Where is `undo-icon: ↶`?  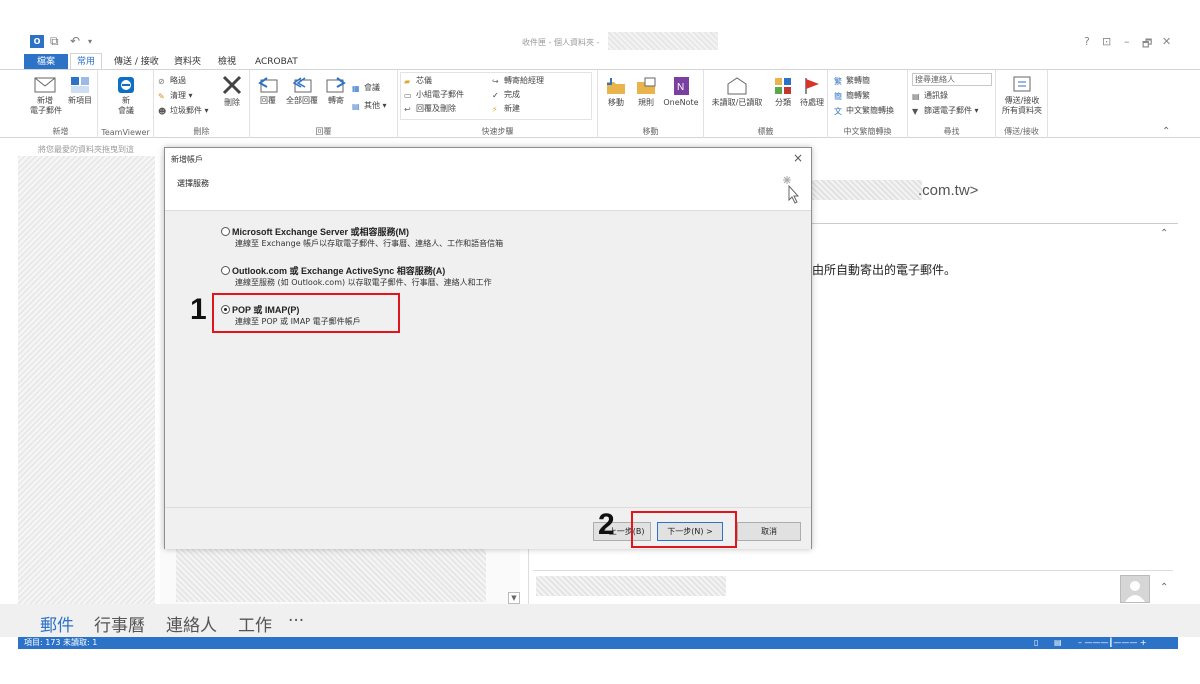 undo-icon: ↶ is located at coordinates (75, 41).